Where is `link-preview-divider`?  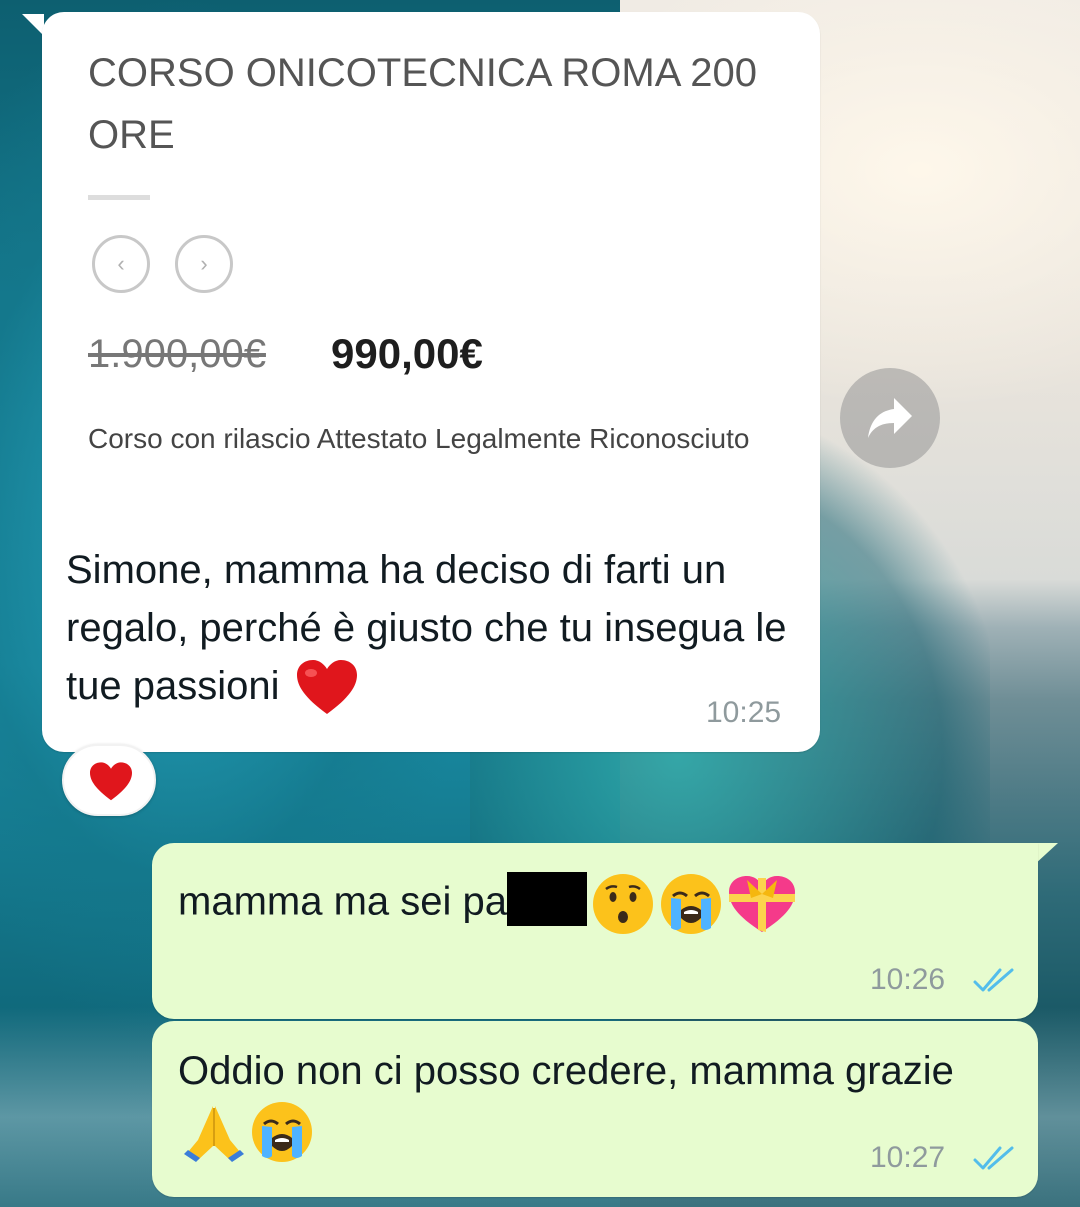
link-preview-divider is located at coordinates (119, 197).